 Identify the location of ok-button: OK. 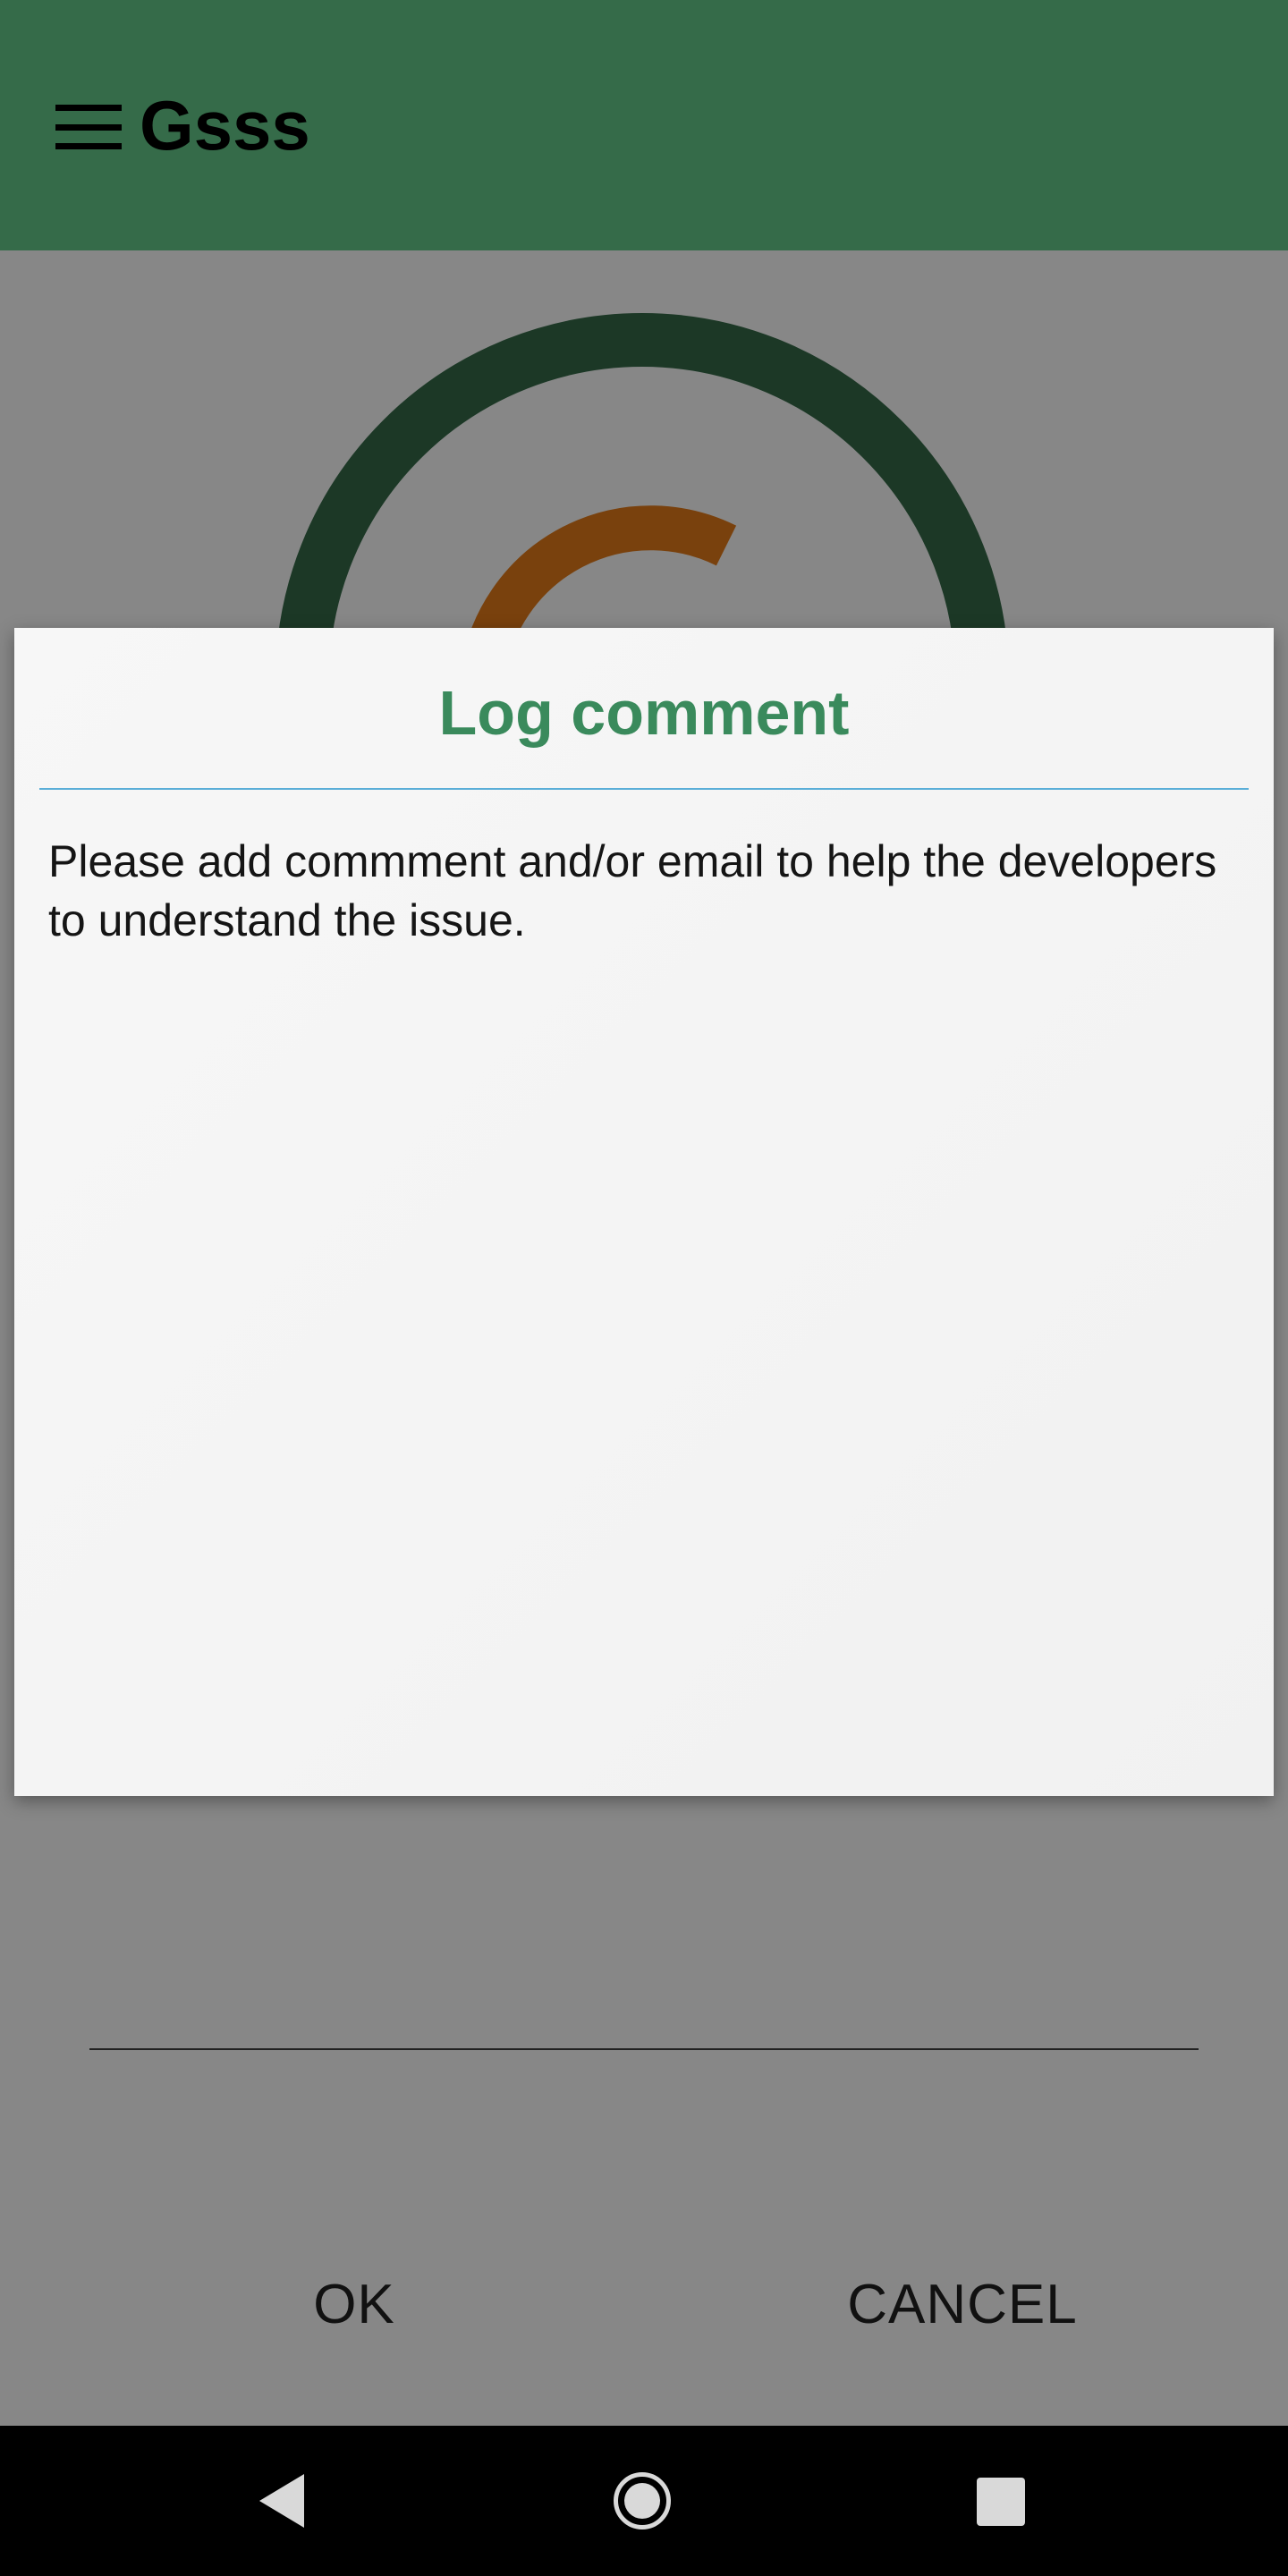
(354, 2305).